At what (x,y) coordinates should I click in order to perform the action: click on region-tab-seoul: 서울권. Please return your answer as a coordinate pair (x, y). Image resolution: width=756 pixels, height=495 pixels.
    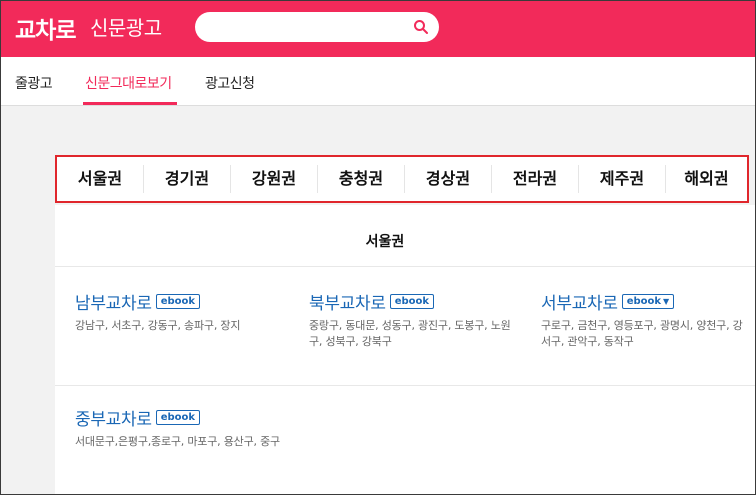
    Looking at the image, I should click on (100, 179).